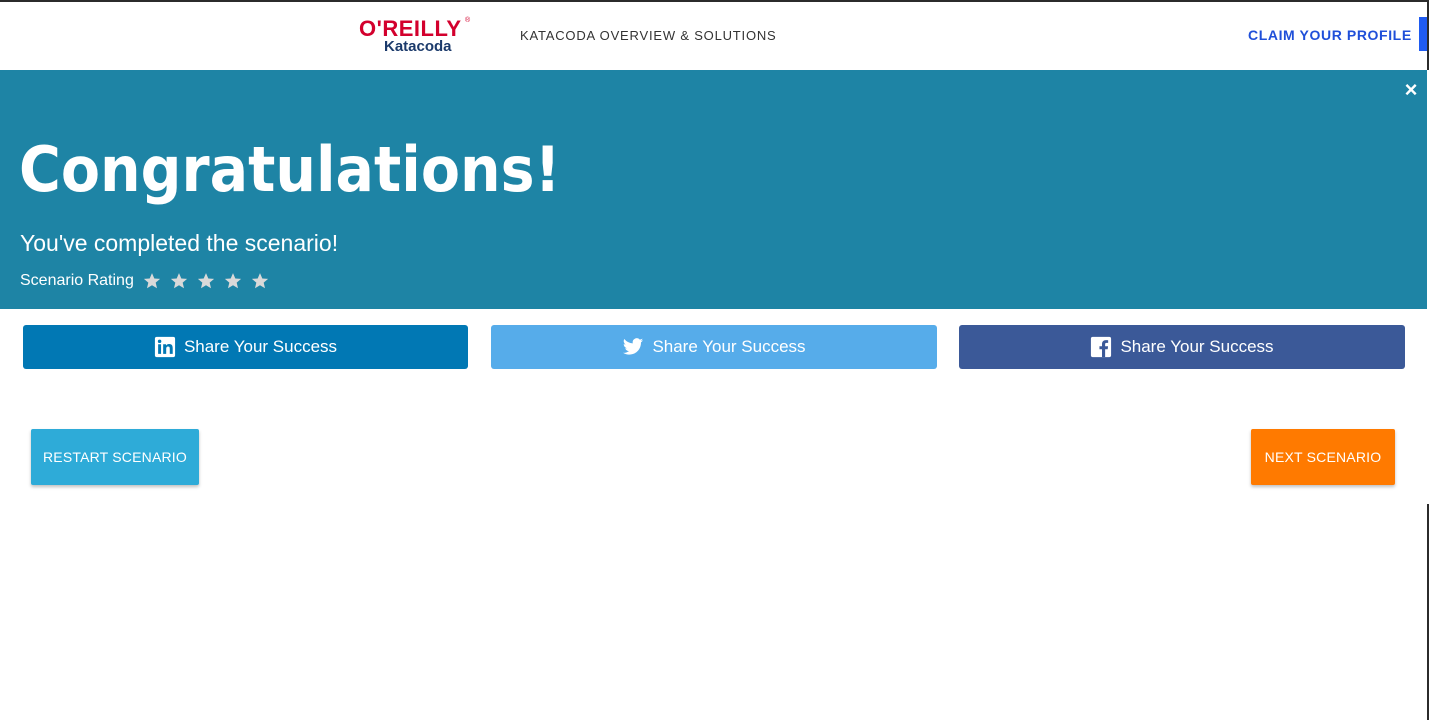 Image resolution: width=1429 pixels, height=720 pixels. What do you see at coordinates (165, 347) in the screenshot?
I see `linkedin-icon` at bounding box center [165, 347].